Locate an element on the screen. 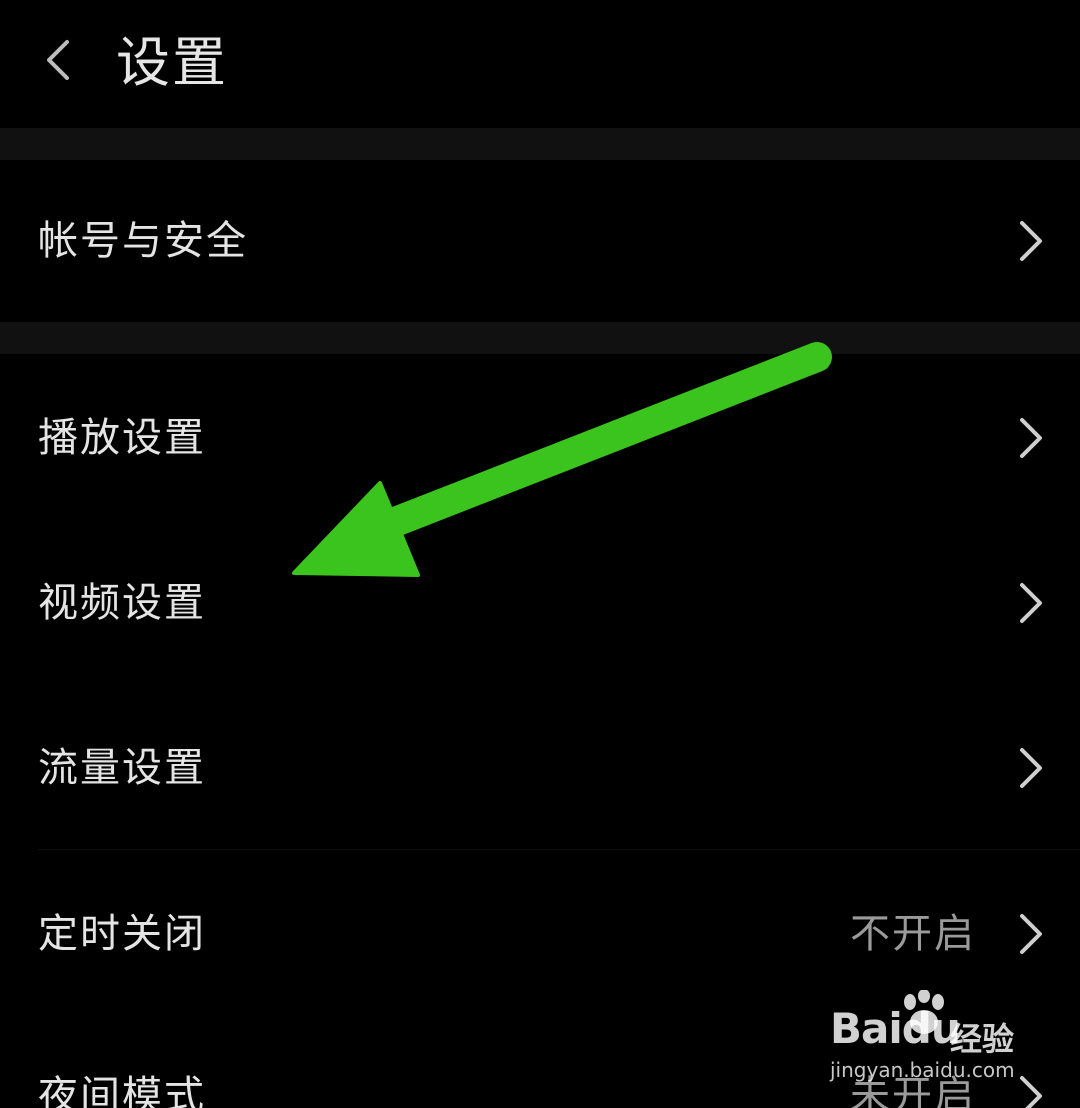  settings-item-label: 视频设置 is located at coordinates (122, 603).